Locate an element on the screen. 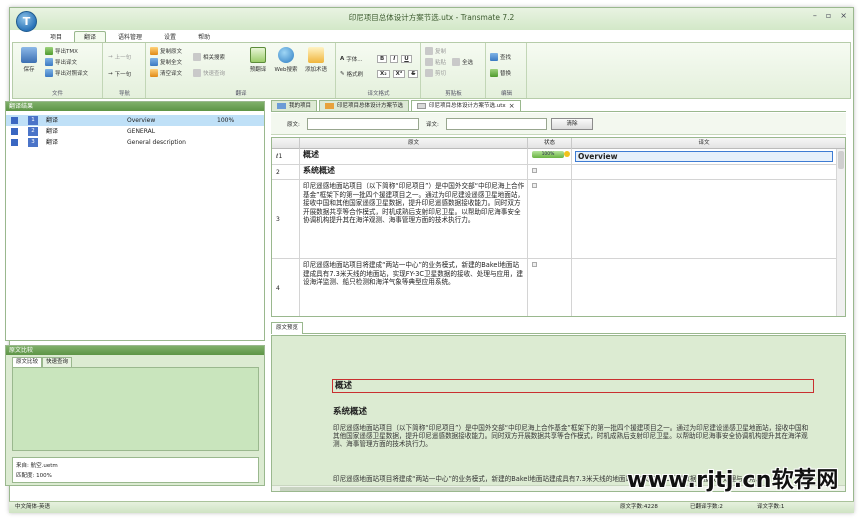  globe-icon is located at coordinates (286, 55).